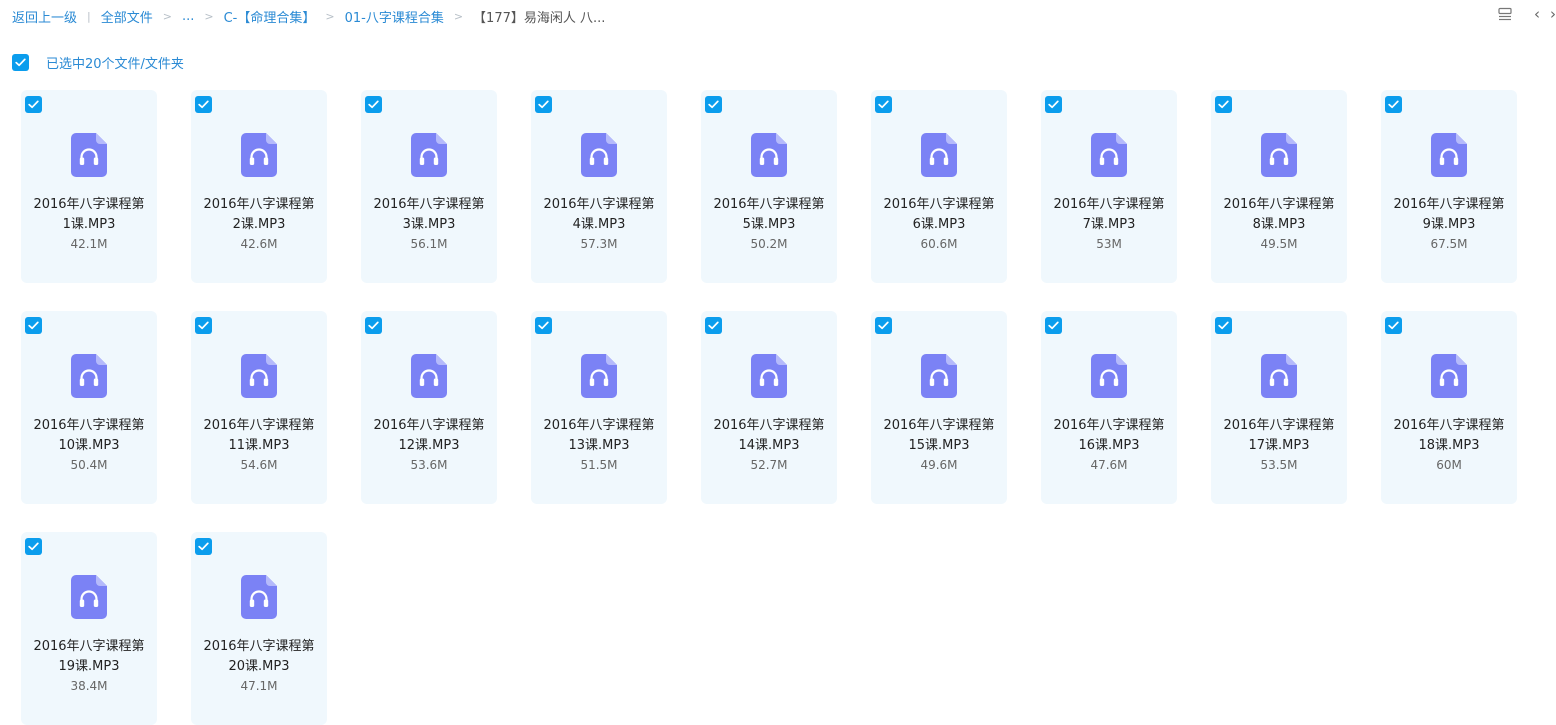 The width and height of the screenshot is (1556, 725). I want to click on file-size: 56.1M, so click(429, 244).